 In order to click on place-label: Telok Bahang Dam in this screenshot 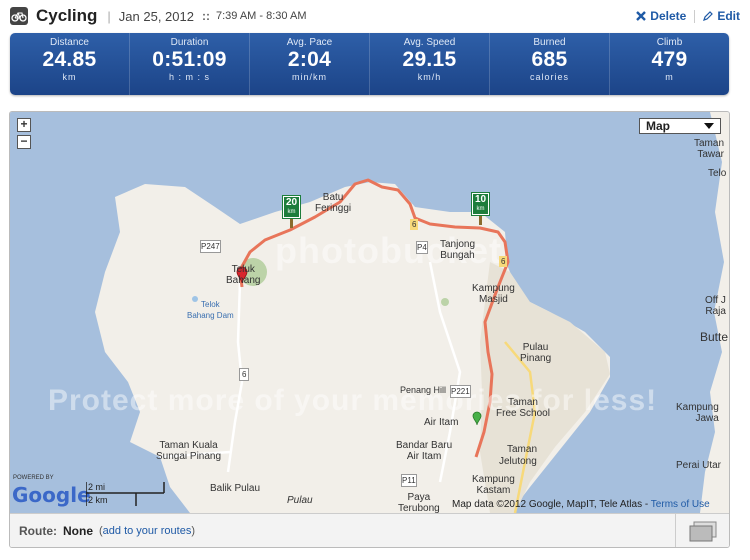, I will do `click(210, 310)`.